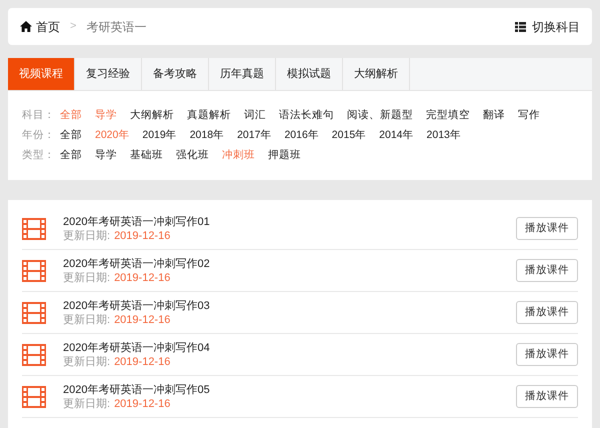 The height and width of the screenshot is (428, 600). What do you see at coordinates (116, 27) in the screenshot?
I see `breadcrumb-current: 考研英语一` at bounding box center [116, 27].